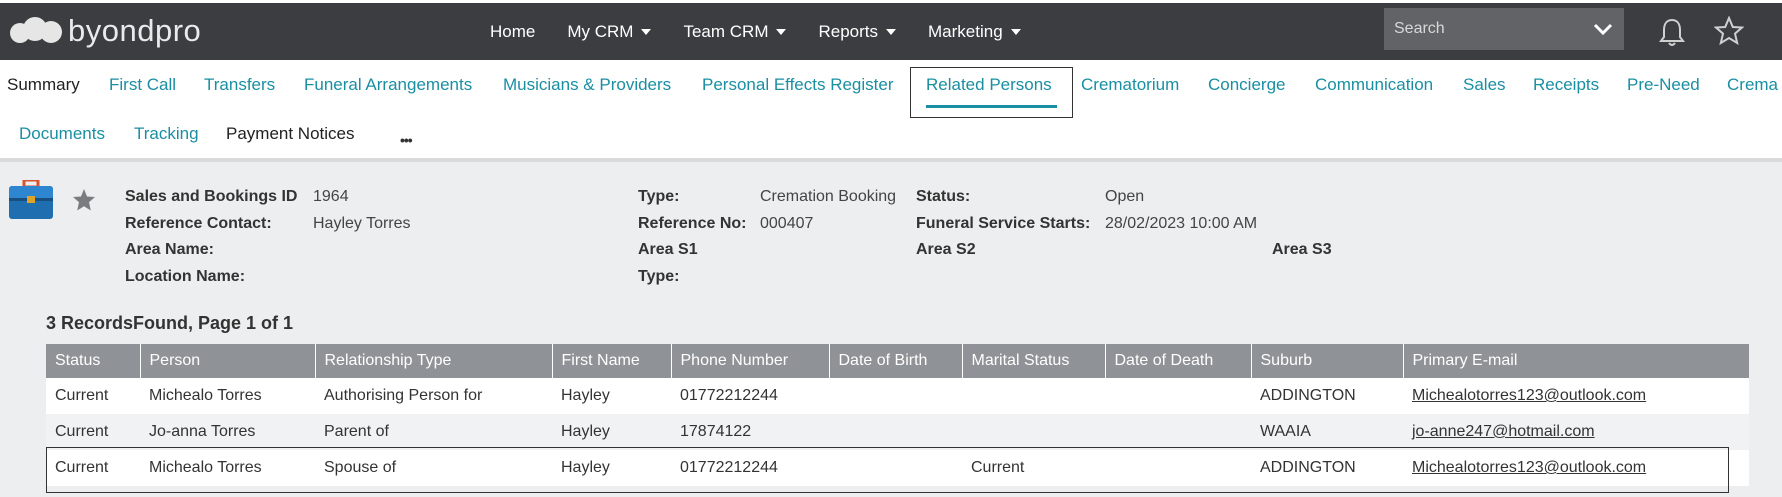  What do you see at coordinates (787, 223) in the screenshot?
I see `reference-no-value: 000407` at bounding box center [787, 223].